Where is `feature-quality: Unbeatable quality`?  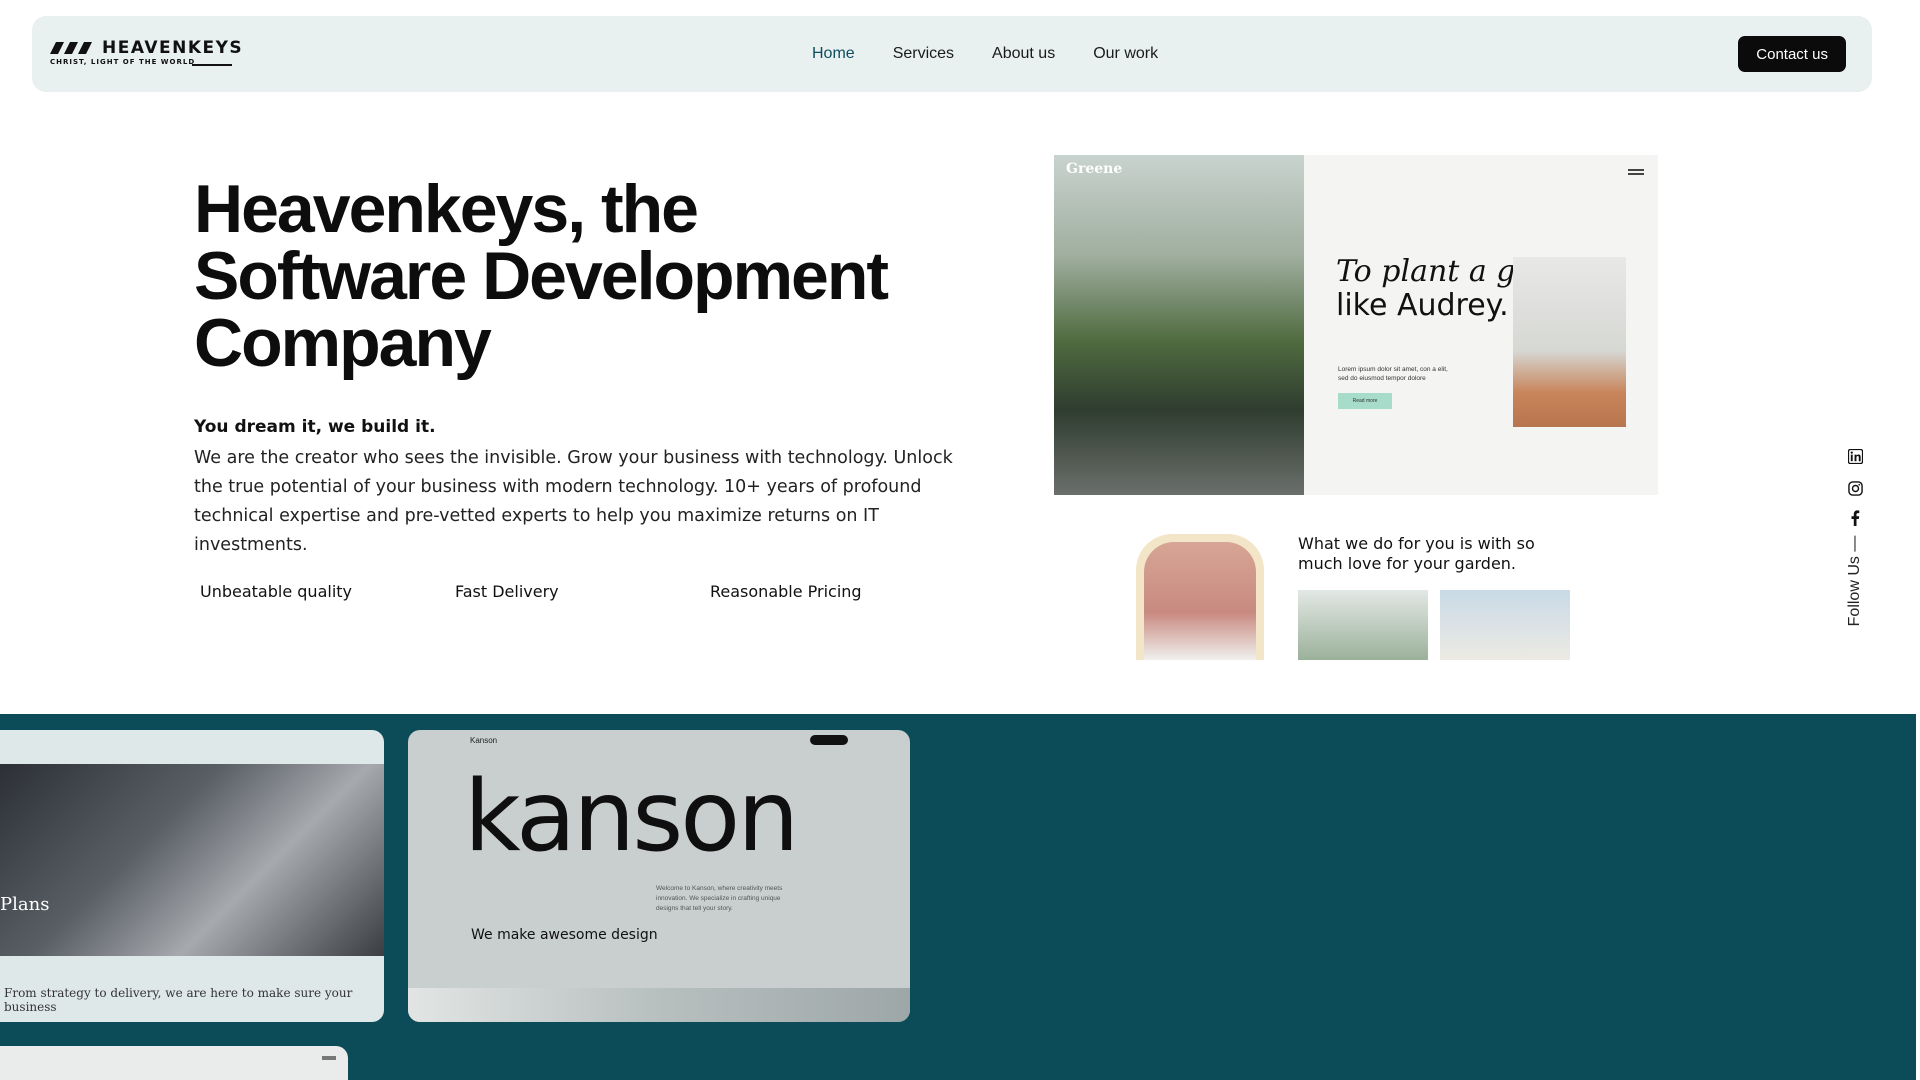 feature-quality: Unbeatable quality is located at coordinates (276, 591).